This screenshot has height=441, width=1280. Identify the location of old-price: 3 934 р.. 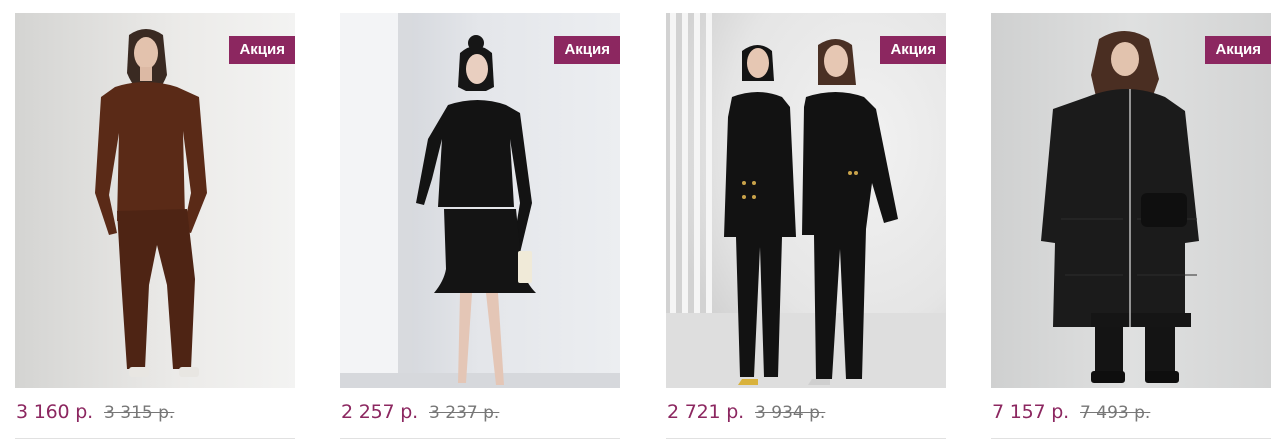
(790, 413).